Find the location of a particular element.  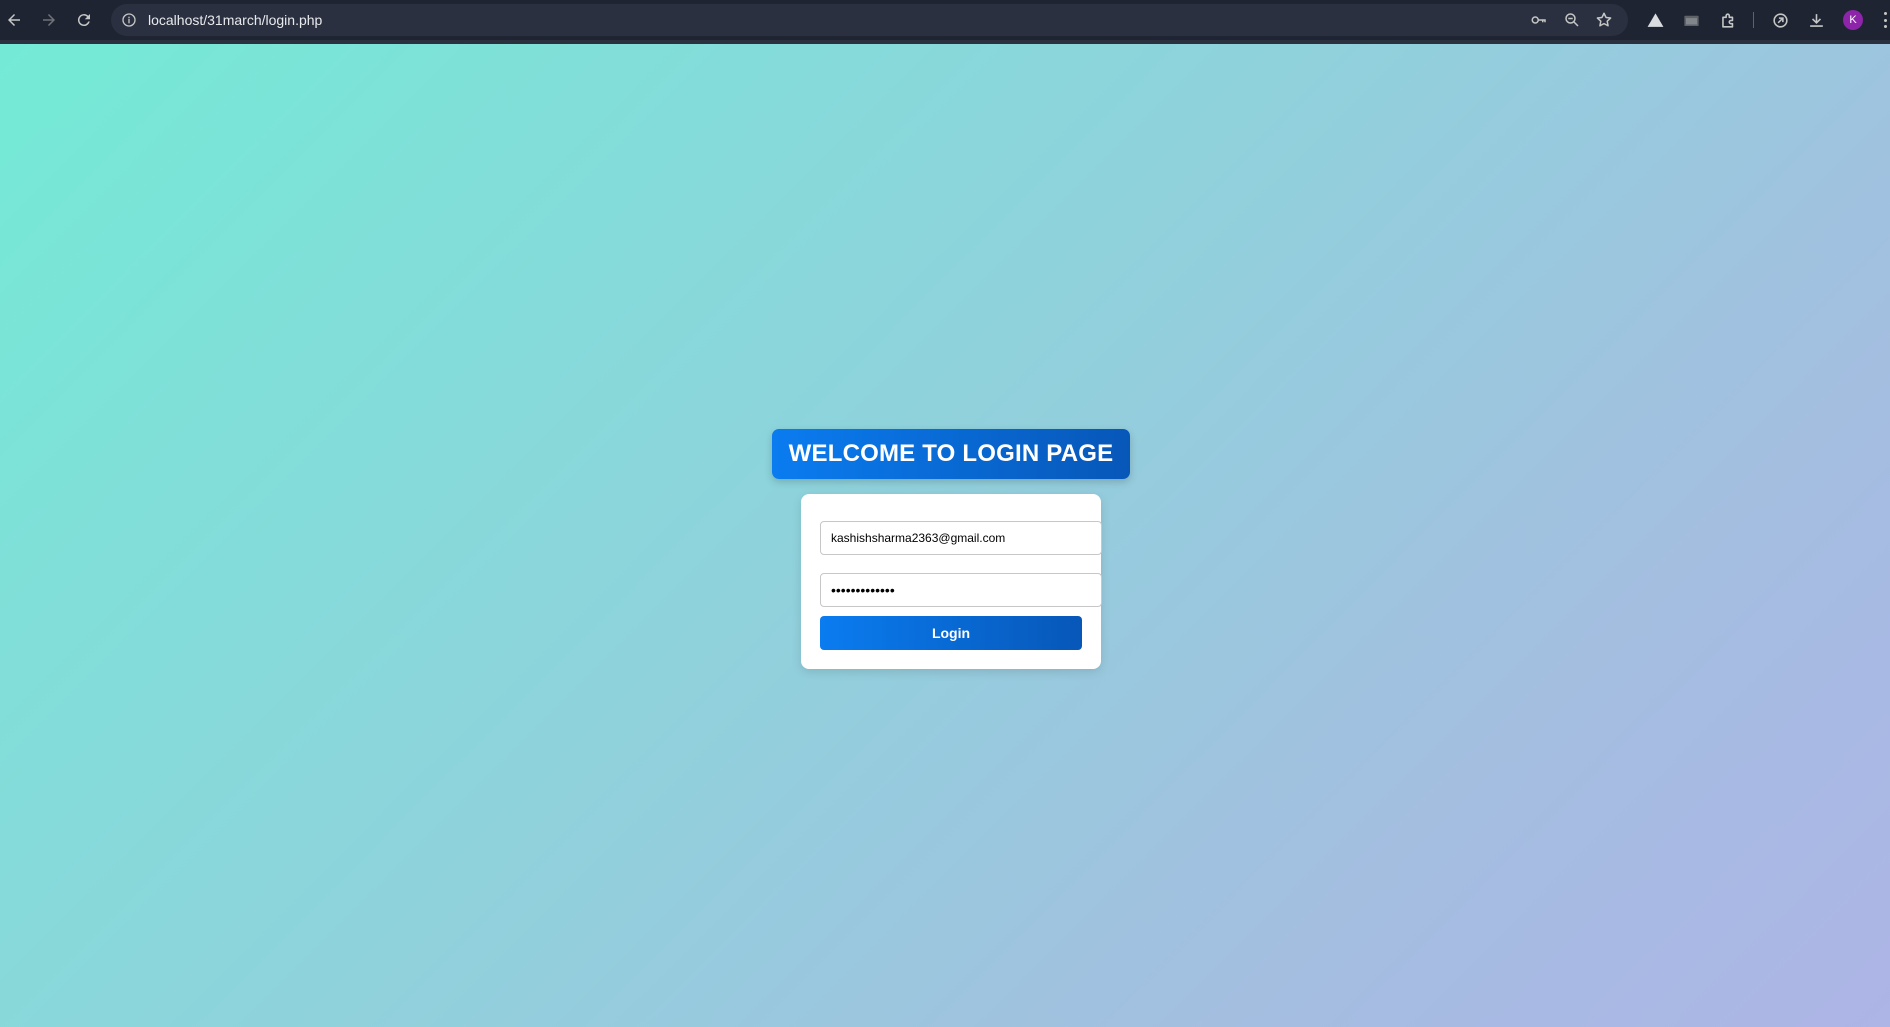

login-form: Login is located at coordinates (951, 581).